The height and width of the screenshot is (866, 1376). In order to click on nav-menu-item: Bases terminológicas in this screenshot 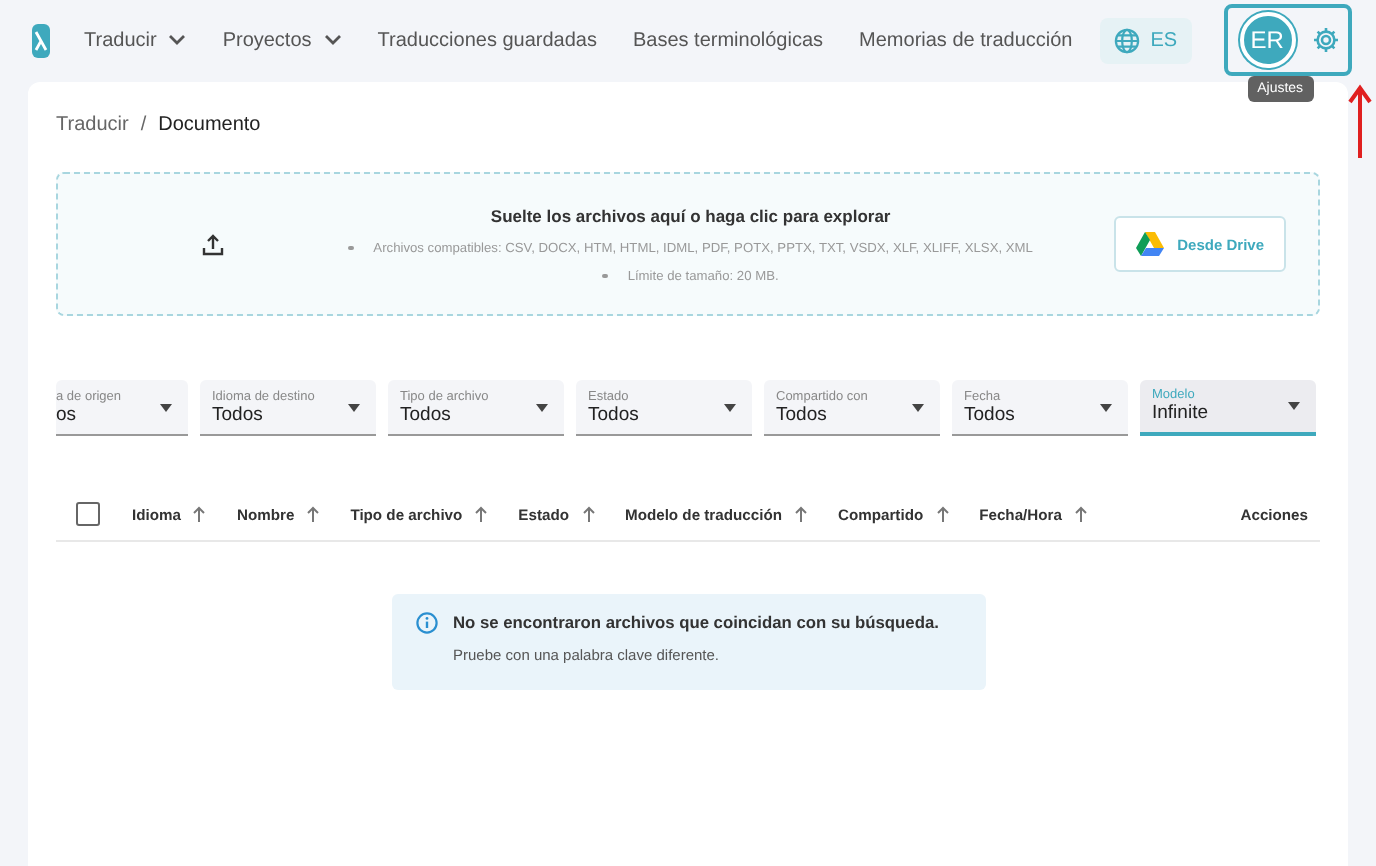, I will do `click(728, 40)`.